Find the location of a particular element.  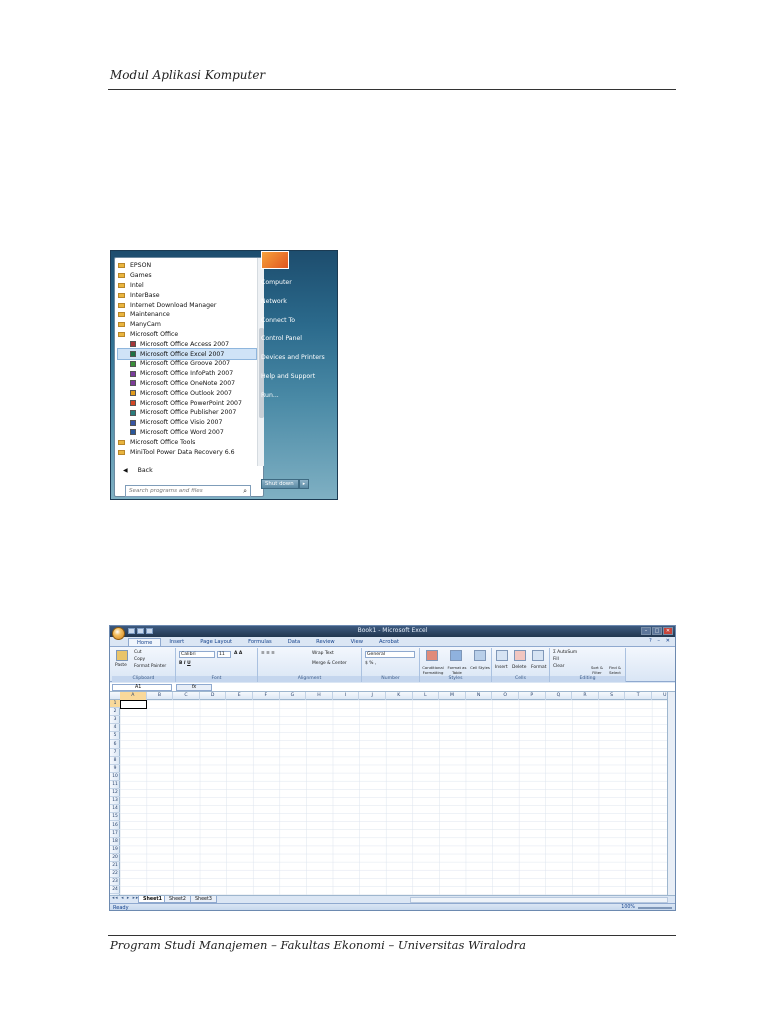

shutdown-button: Shut down is located at coordinates (280, 484).